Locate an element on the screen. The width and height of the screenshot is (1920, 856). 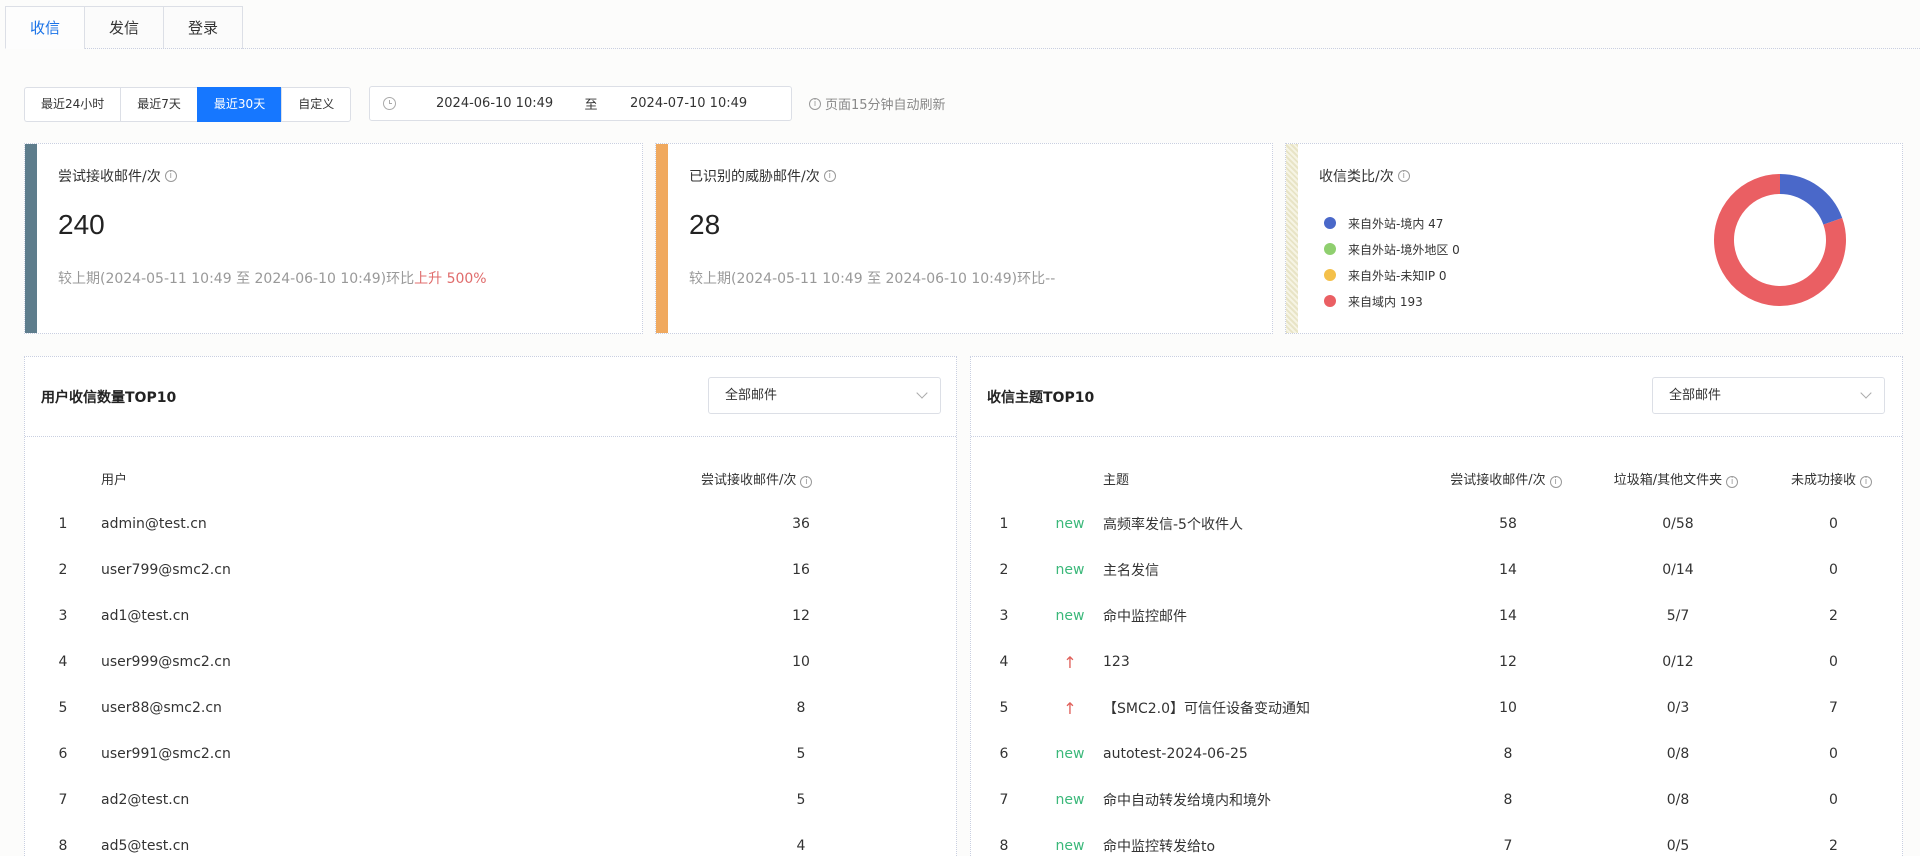
rank: 2 is located at coordinates (1004, 570).